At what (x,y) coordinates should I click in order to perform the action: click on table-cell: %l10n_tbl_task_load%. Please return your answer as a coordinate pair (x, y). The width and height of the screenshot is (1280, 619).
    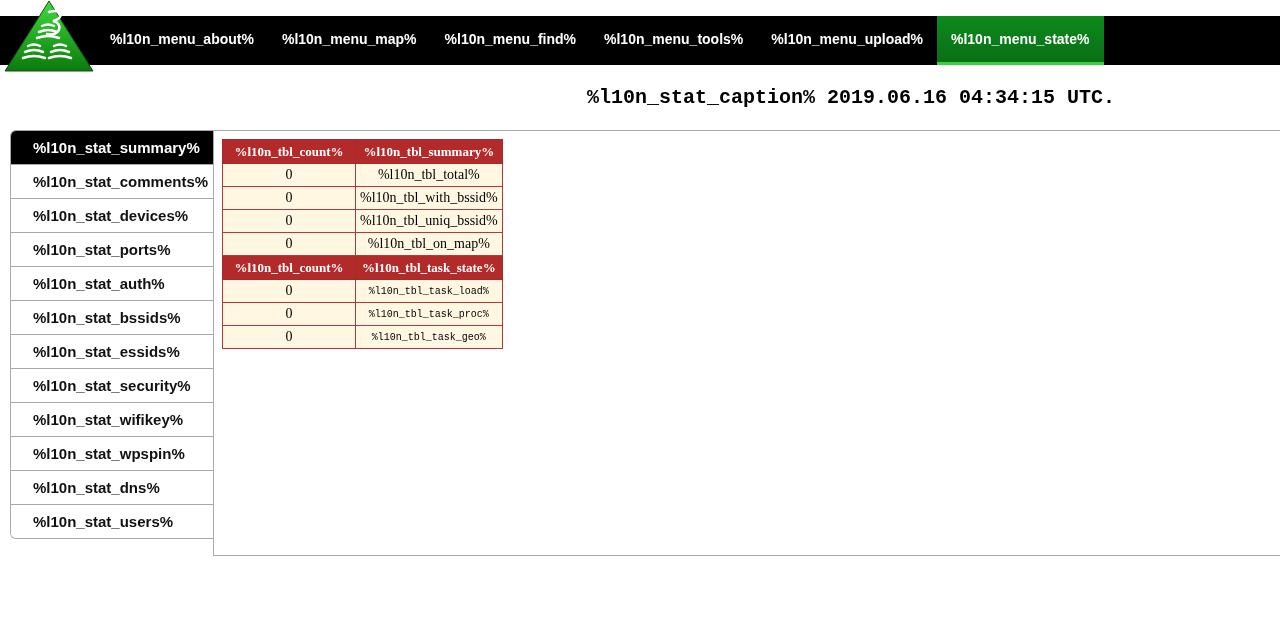
    Looking at the image, I should click on (429, 291).